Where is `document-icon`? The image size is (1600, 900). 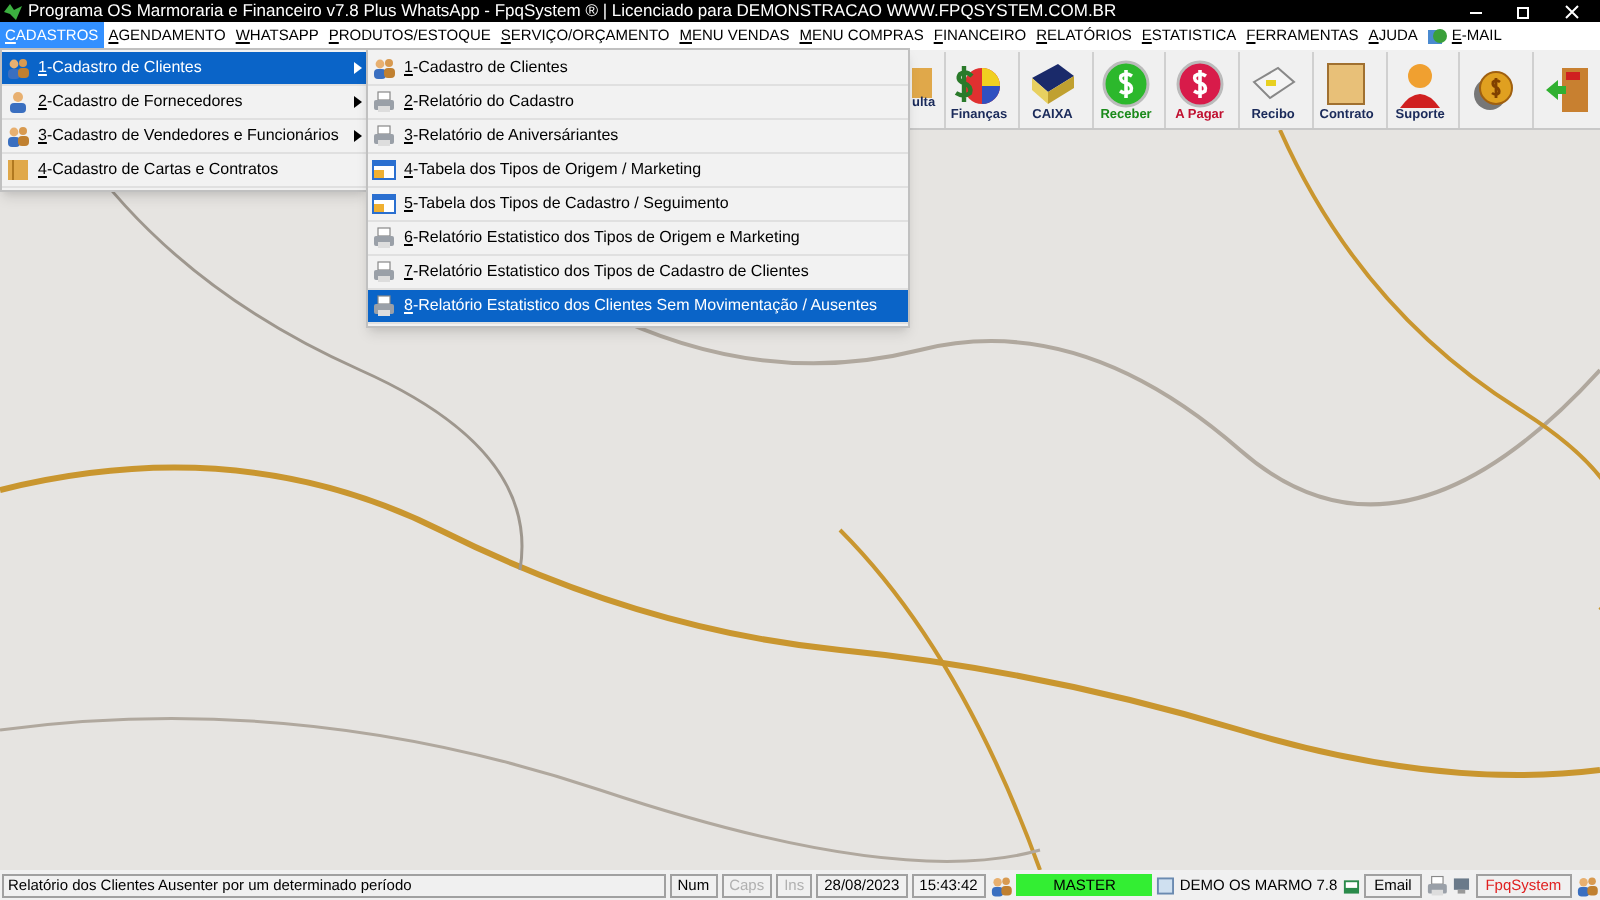 document-icon is located at coordinates (1166, 885).